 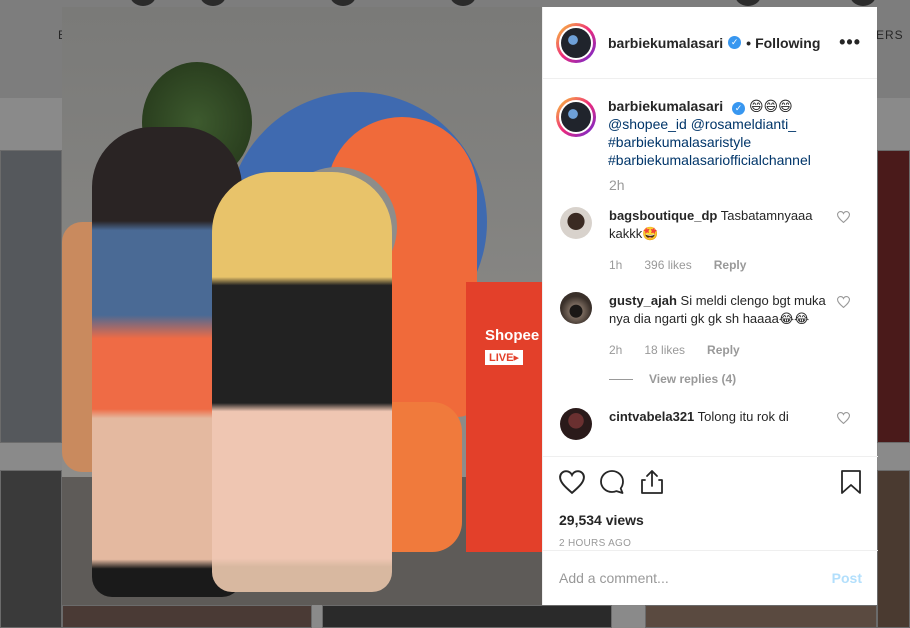 I want to click on following-button: Following, so click(x=787, y=43).